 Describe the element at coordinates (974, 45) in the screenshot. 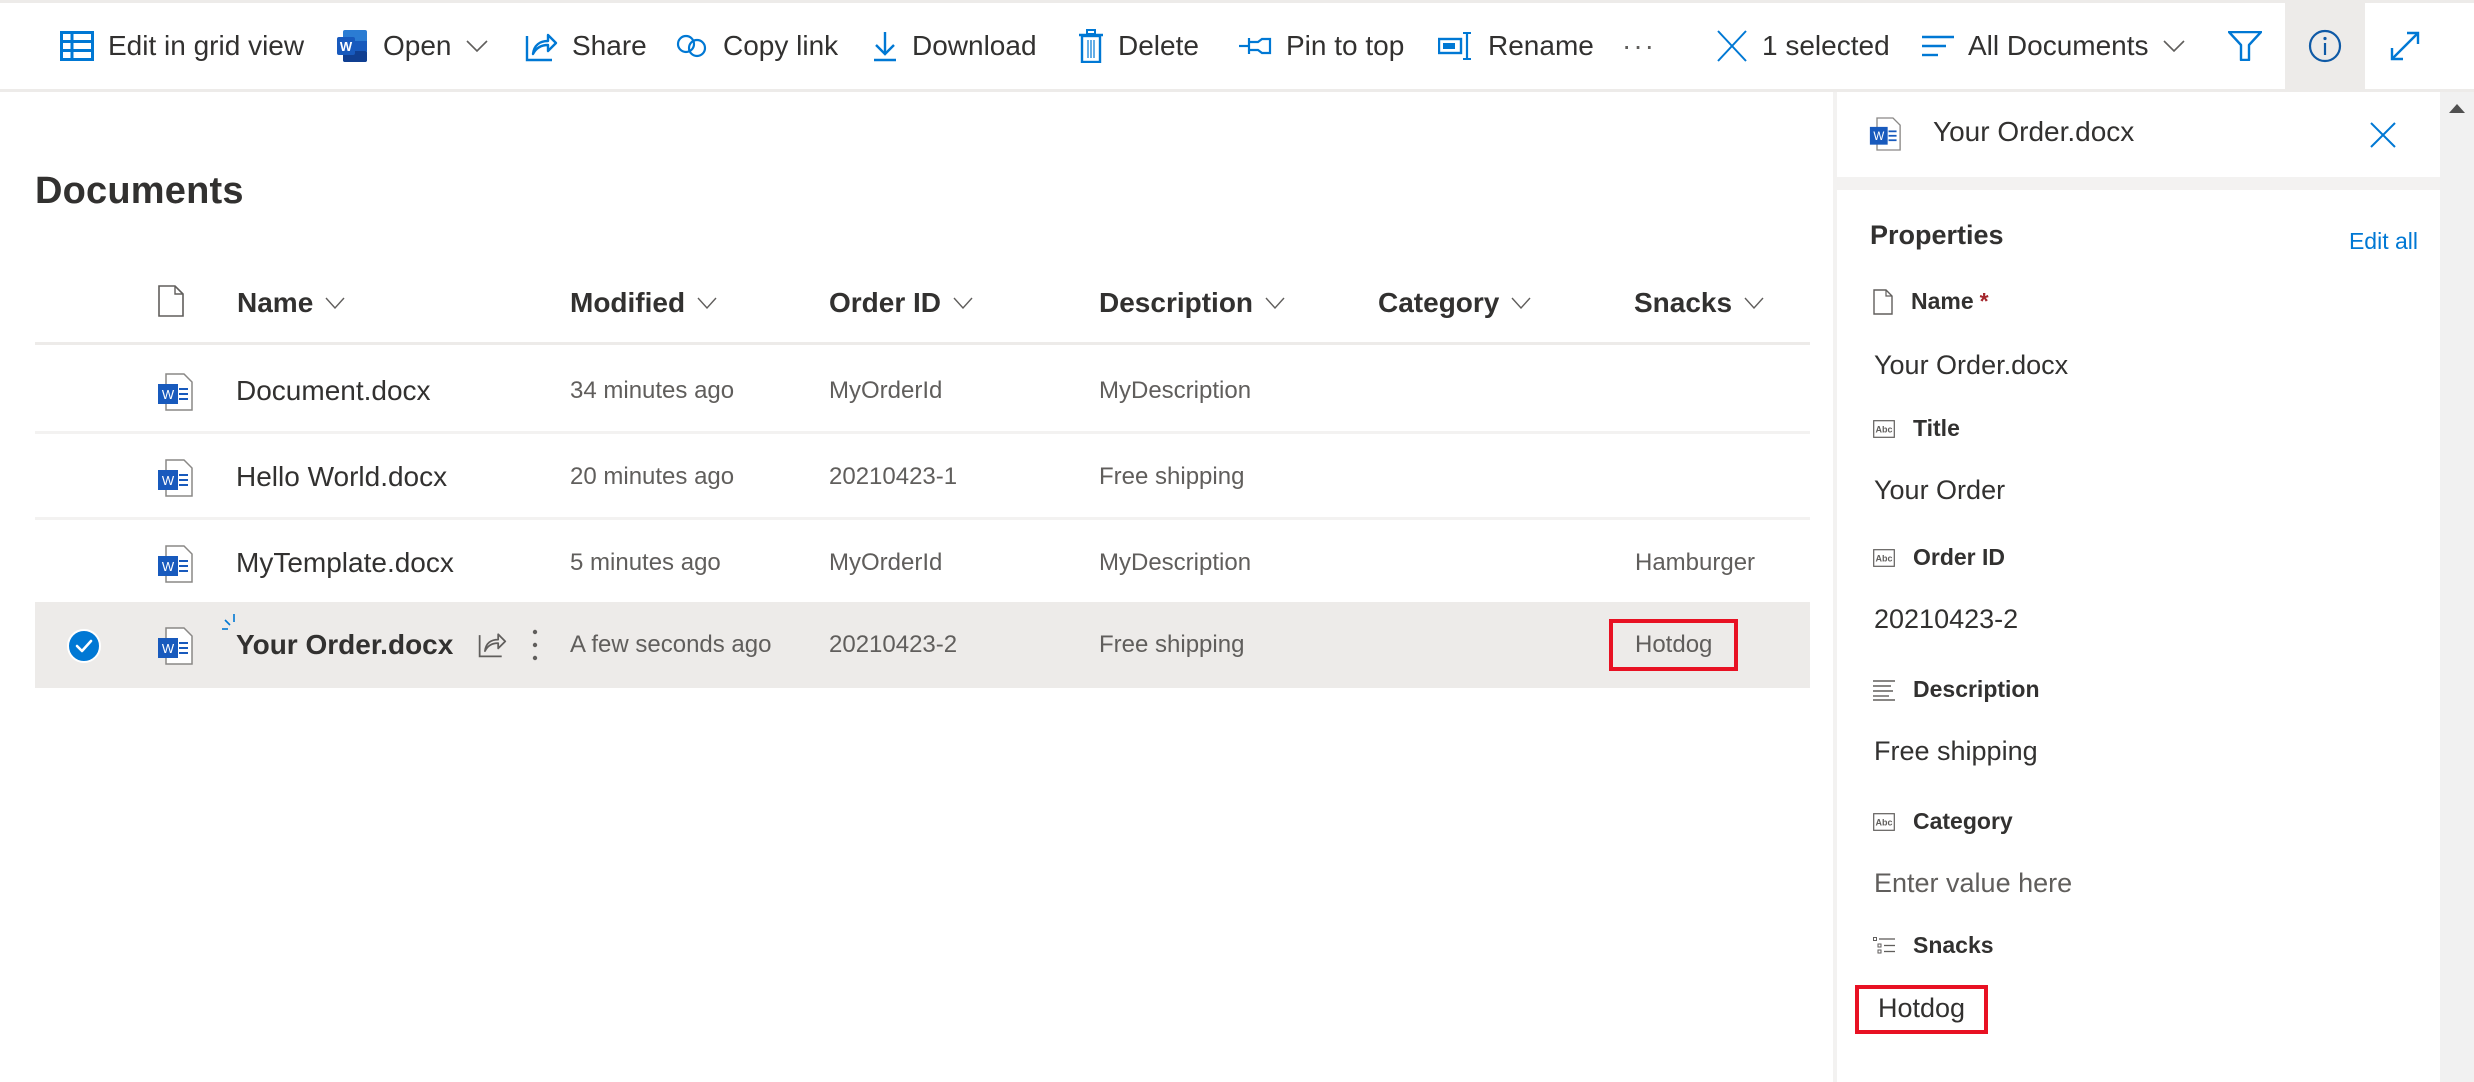

I see `download-label: Download` at that location.